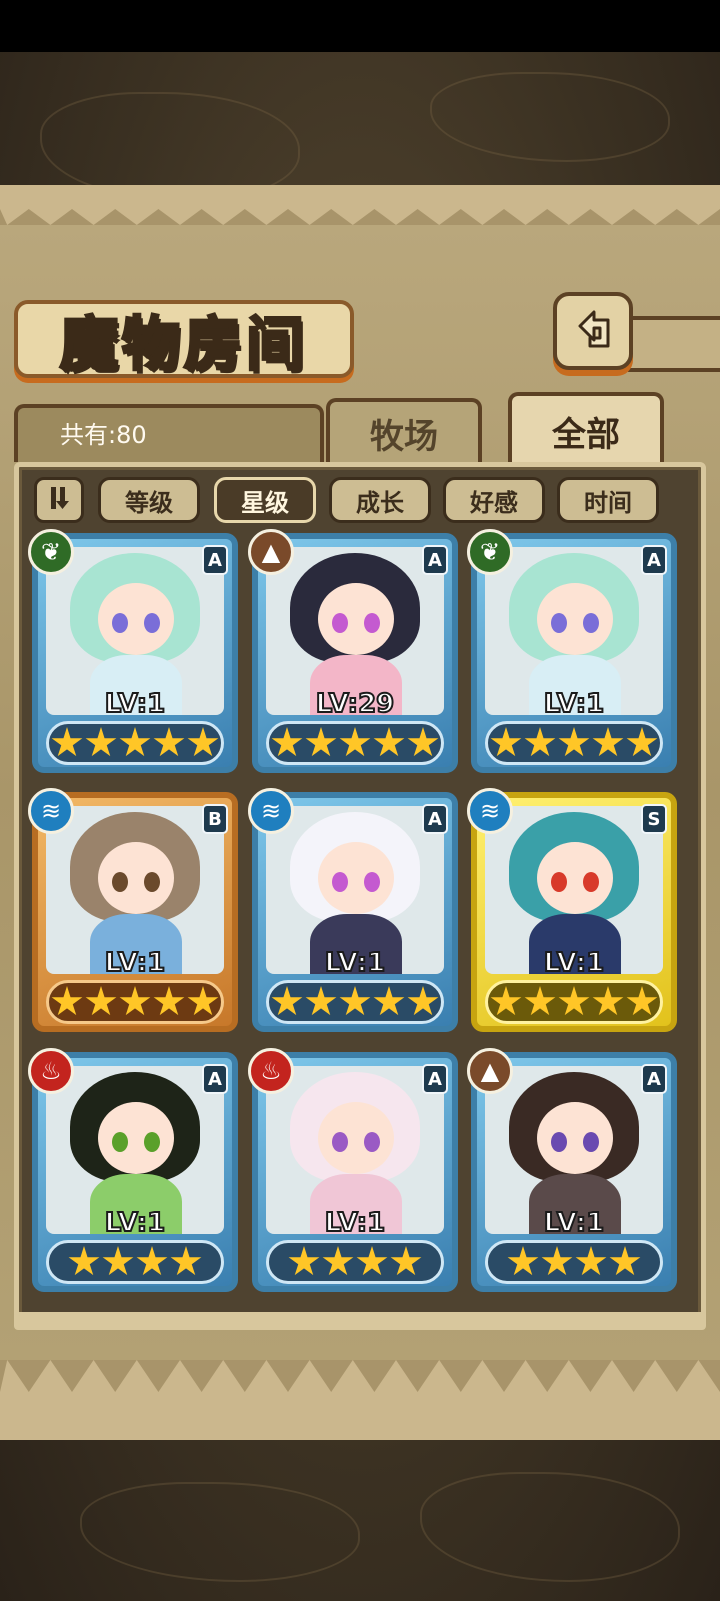 Image resolution: width=720 pixels, height=1601 pixels. What do you see at coordinates (572, 1170) in the screenshot?
I see `monster-card: ▲ A LV:1` at bounding box center [572, 1170].